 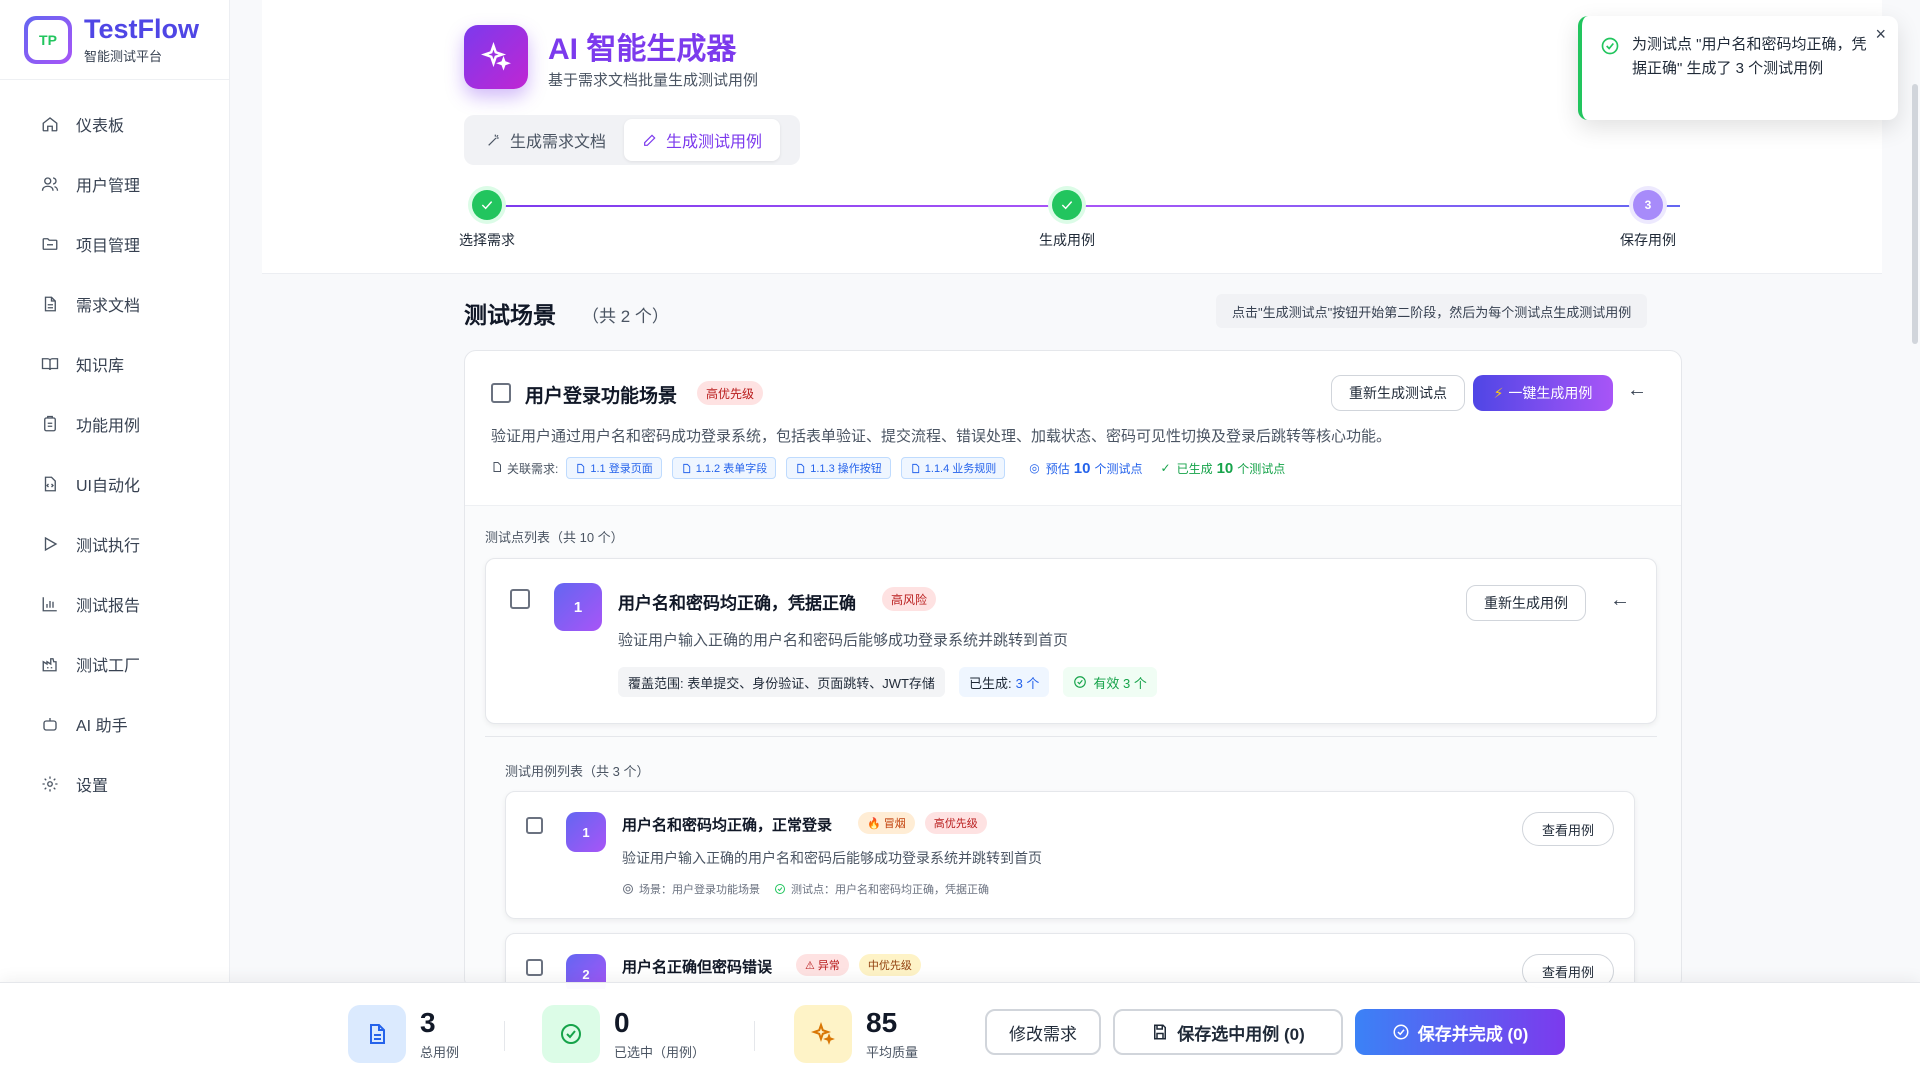 What do you see at coordinates (882, 1022) in the screenshot?
I see `stat-value: 85` at bounding box center [882, 1022].